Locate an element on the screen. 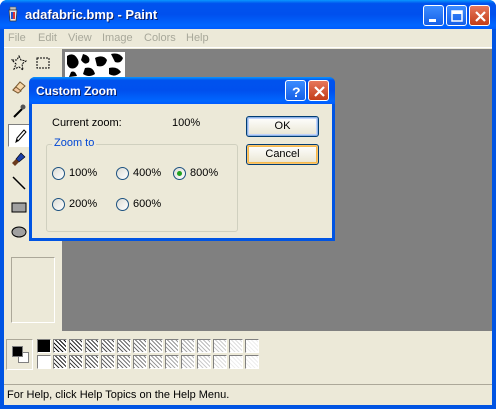 The image size is (496, 409). title-bar: adafabric.bmp - Paint is located at coordinates (248, 14).